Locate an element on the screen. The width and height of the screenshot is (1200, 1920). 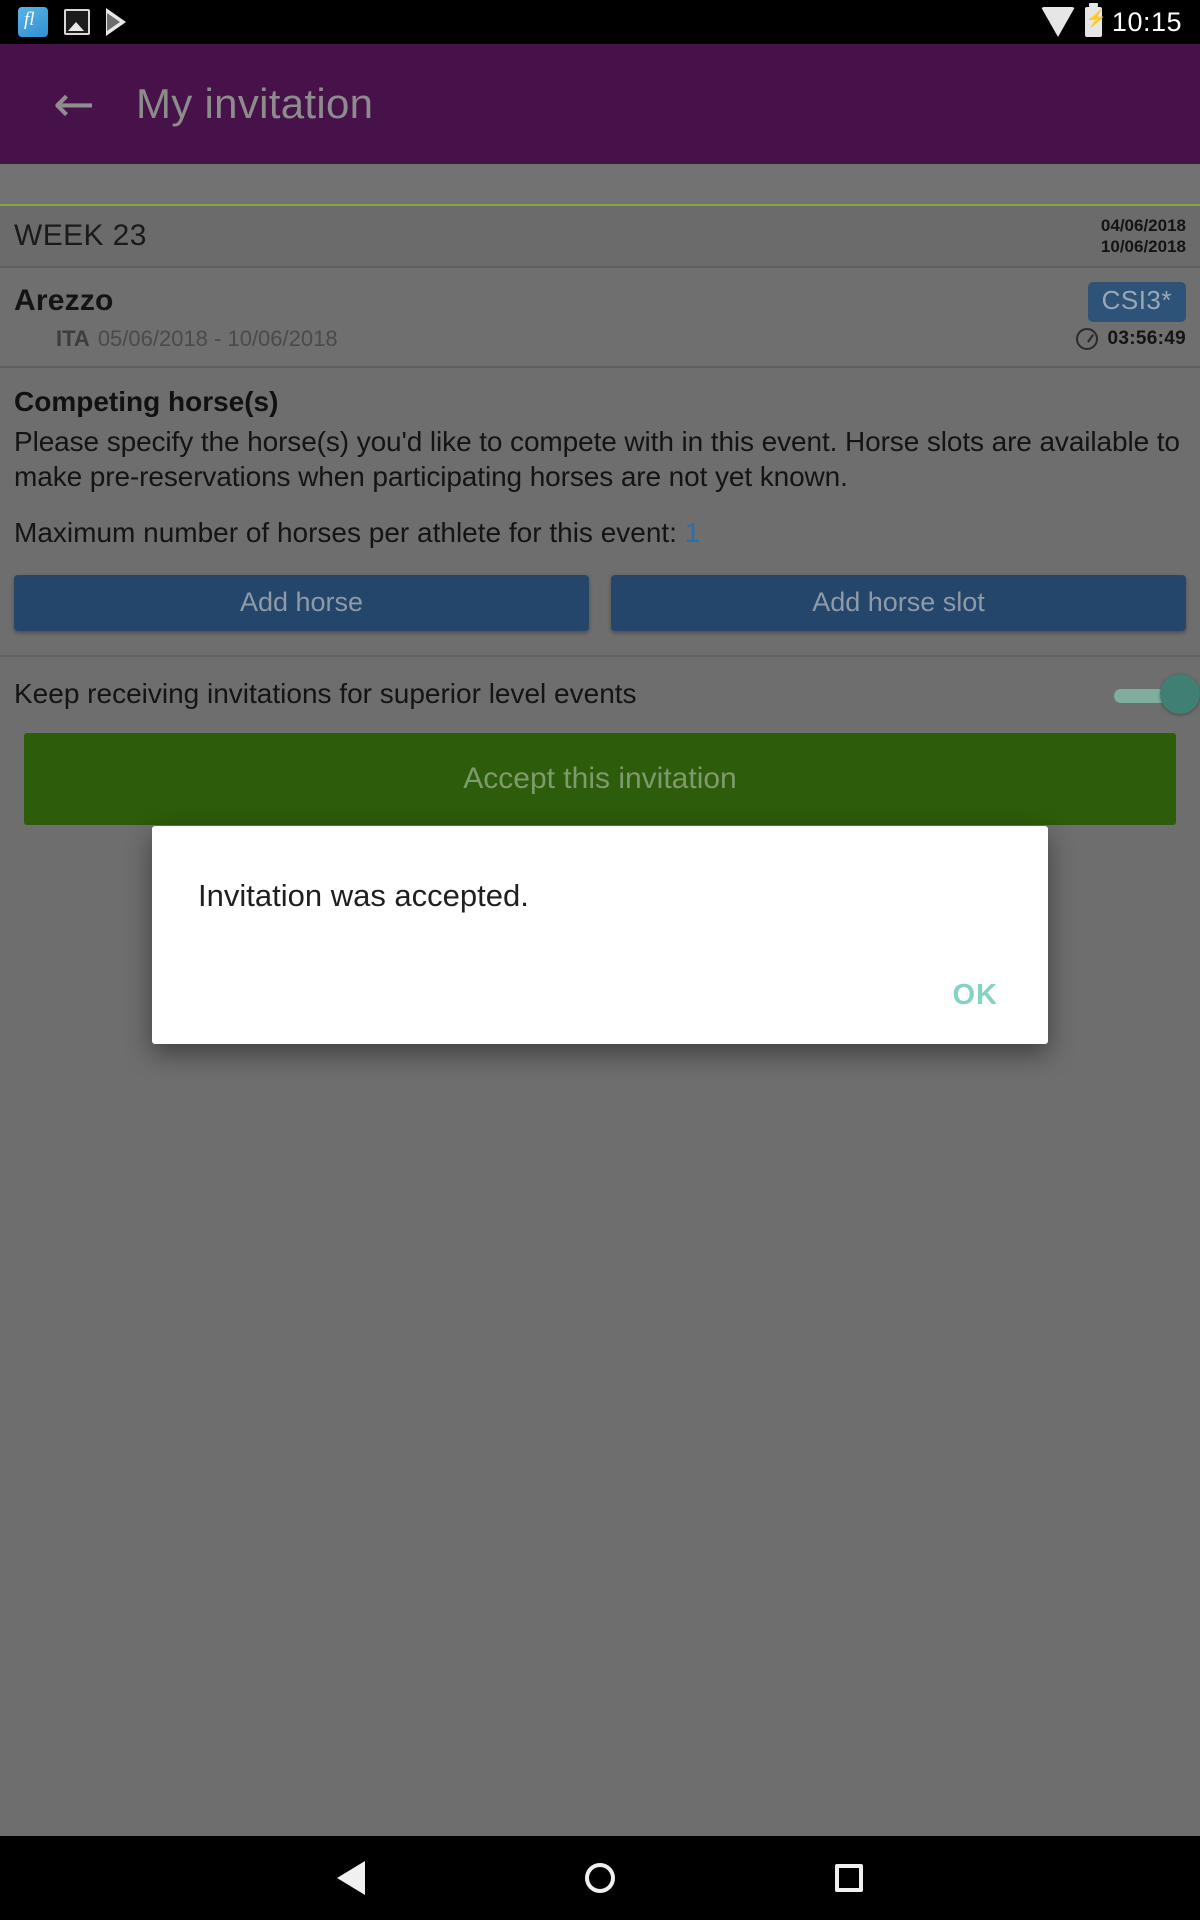
dialog-ok-button: OK is located at coordinates (976, 995).